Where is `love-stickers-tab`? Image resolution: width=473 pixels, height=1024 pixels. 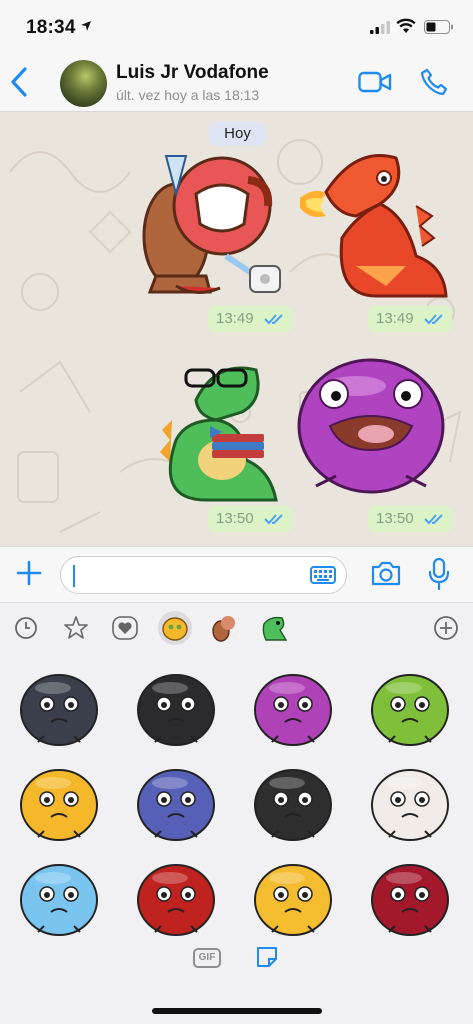
love-stickers-tab is located at coordinates (125, 628).